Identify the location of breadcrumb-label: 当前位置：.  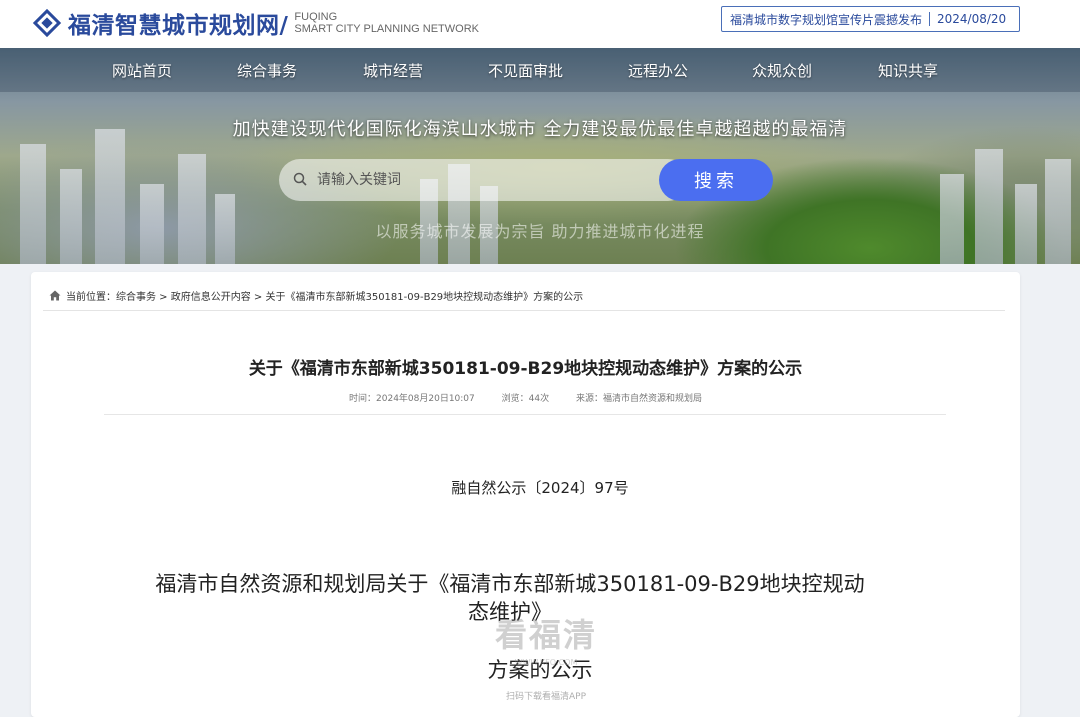
(91, 297).